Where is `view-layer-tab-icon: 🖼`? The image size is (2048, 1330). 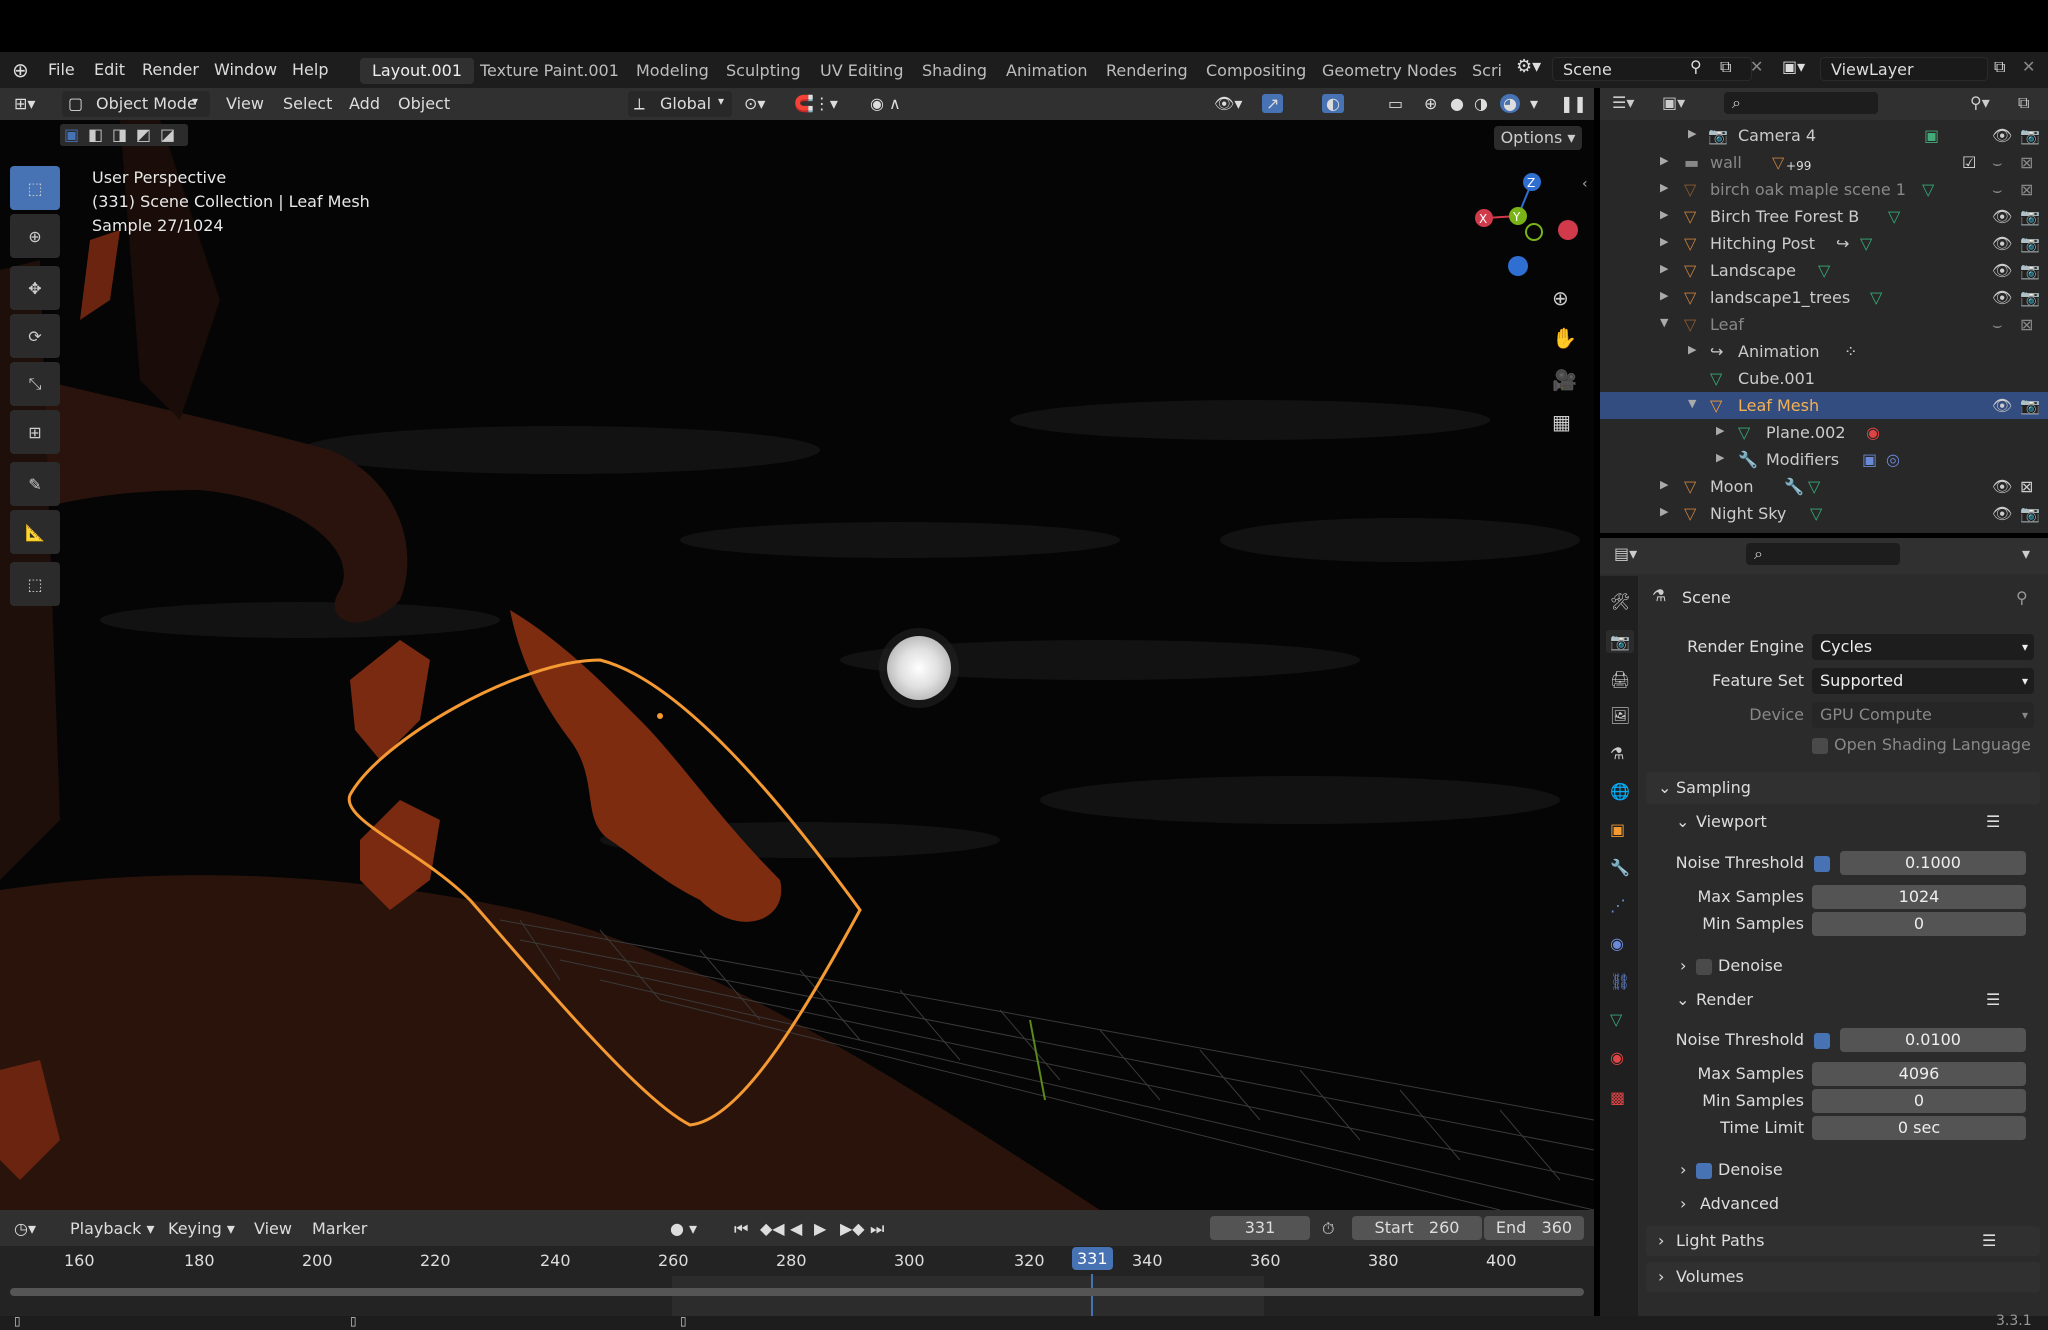 view-layer-tab-icon: 🖼 is located at coordinates (1620, 715).